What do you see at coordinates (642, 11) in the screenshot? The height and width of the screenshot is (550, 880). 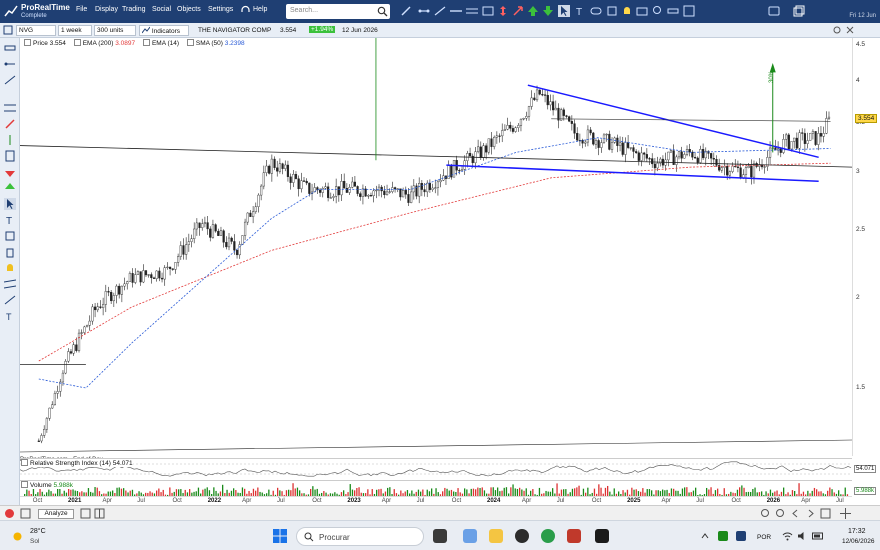 I see `share-icon` at bounding box center [642, 11].